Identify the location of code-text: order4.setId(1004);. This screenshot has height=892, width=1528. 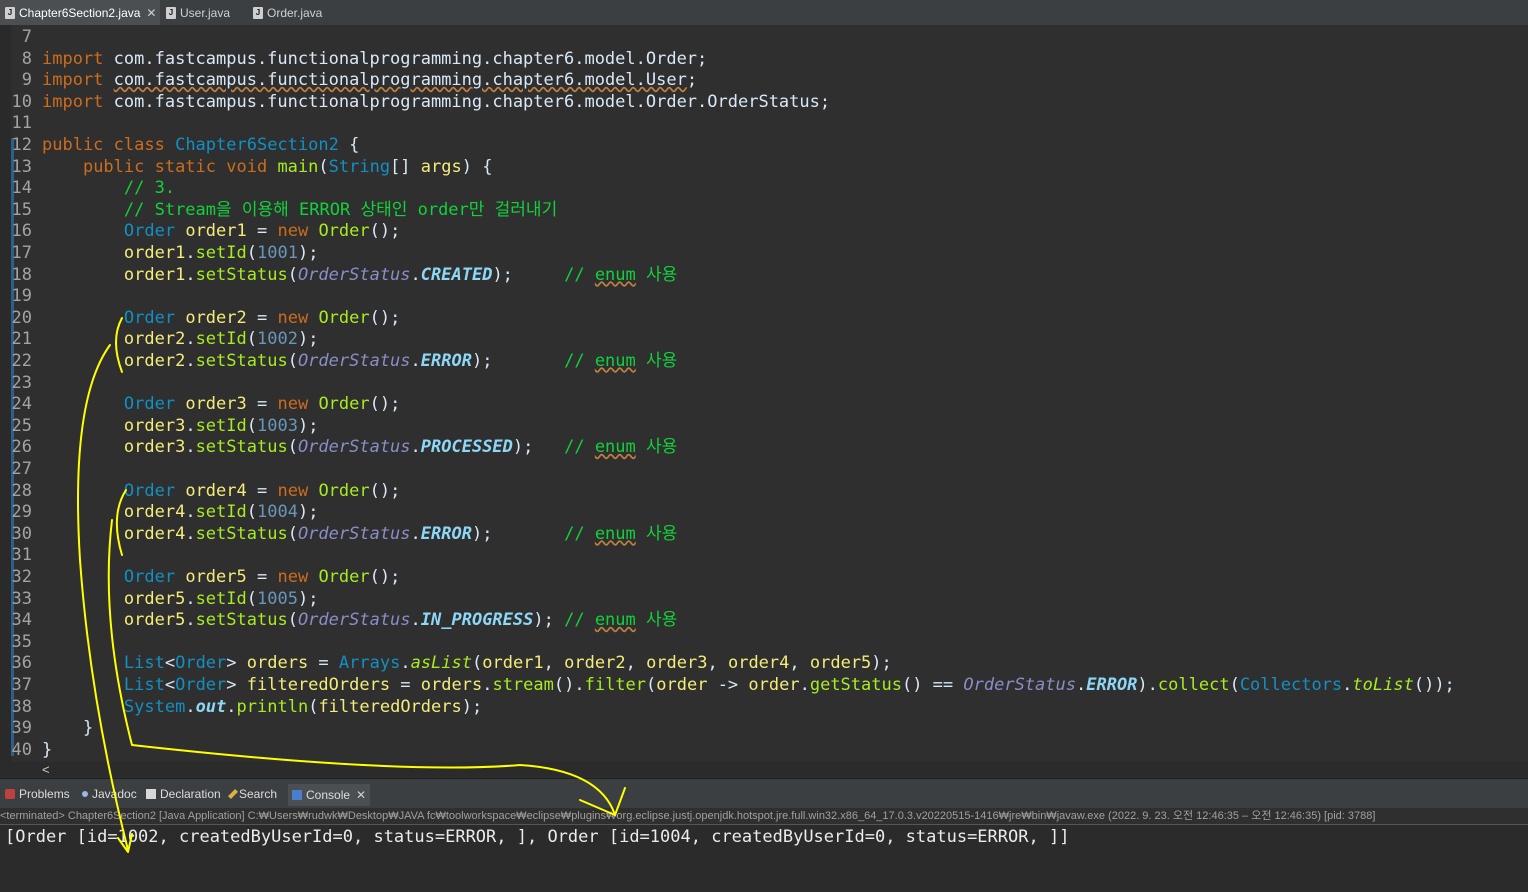
(221, 512).